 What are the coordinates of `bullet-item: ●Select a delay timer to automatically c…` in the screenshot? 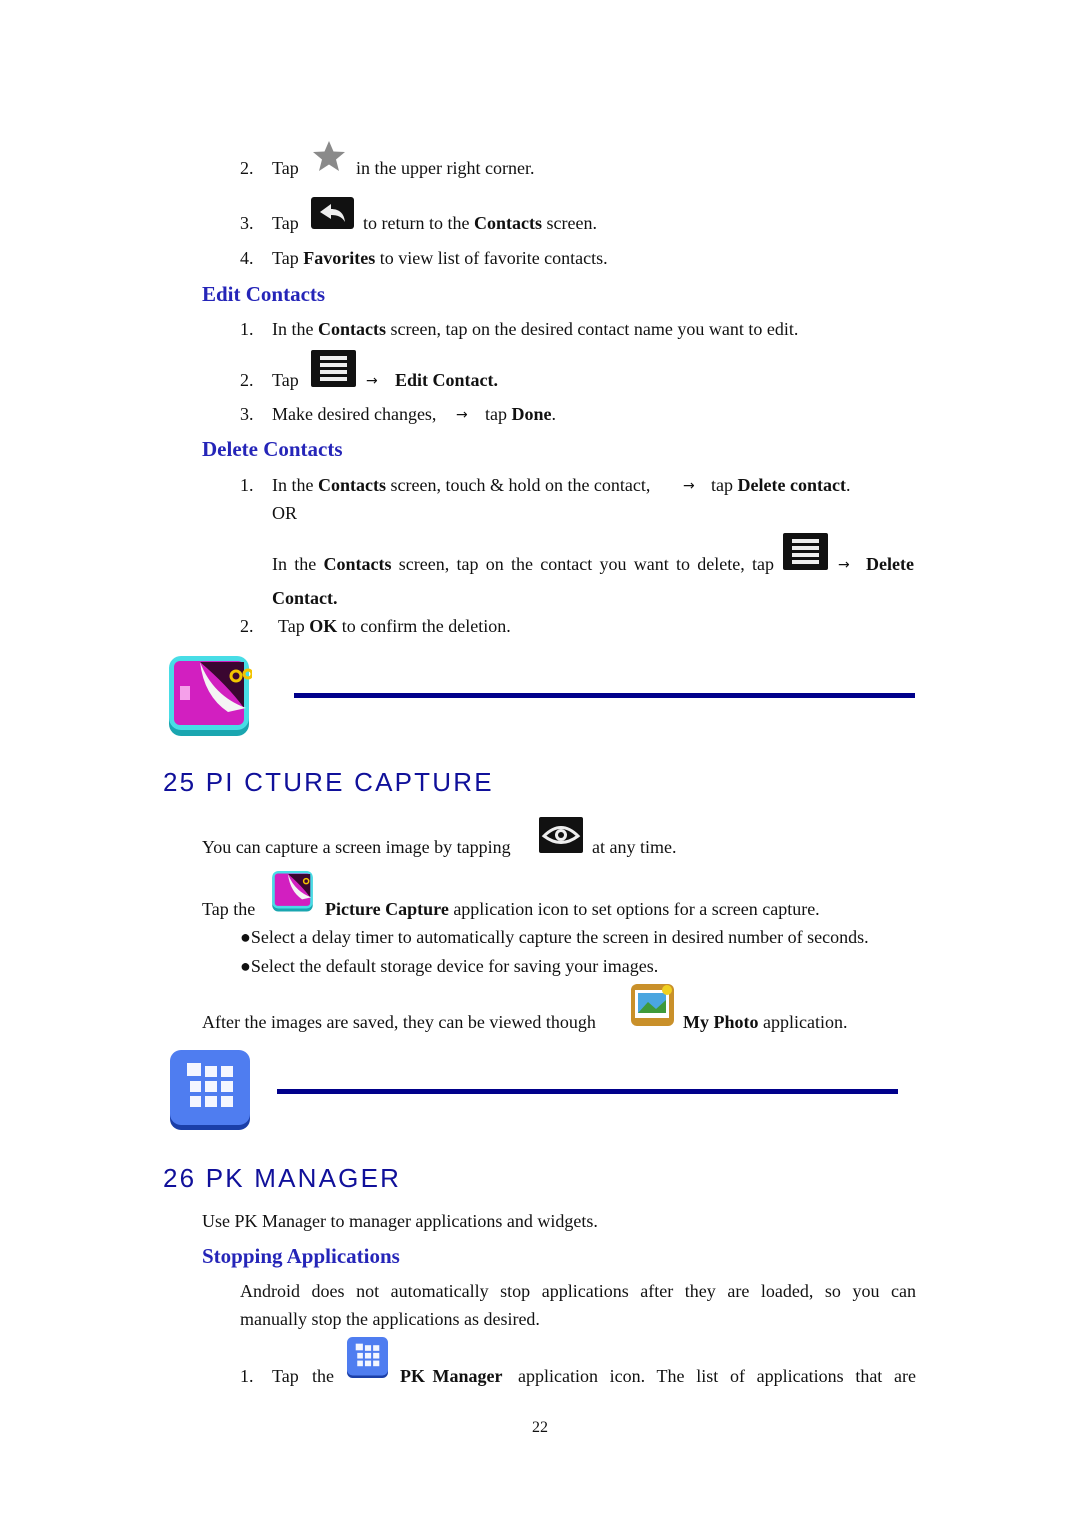 It's located at (554, 937).